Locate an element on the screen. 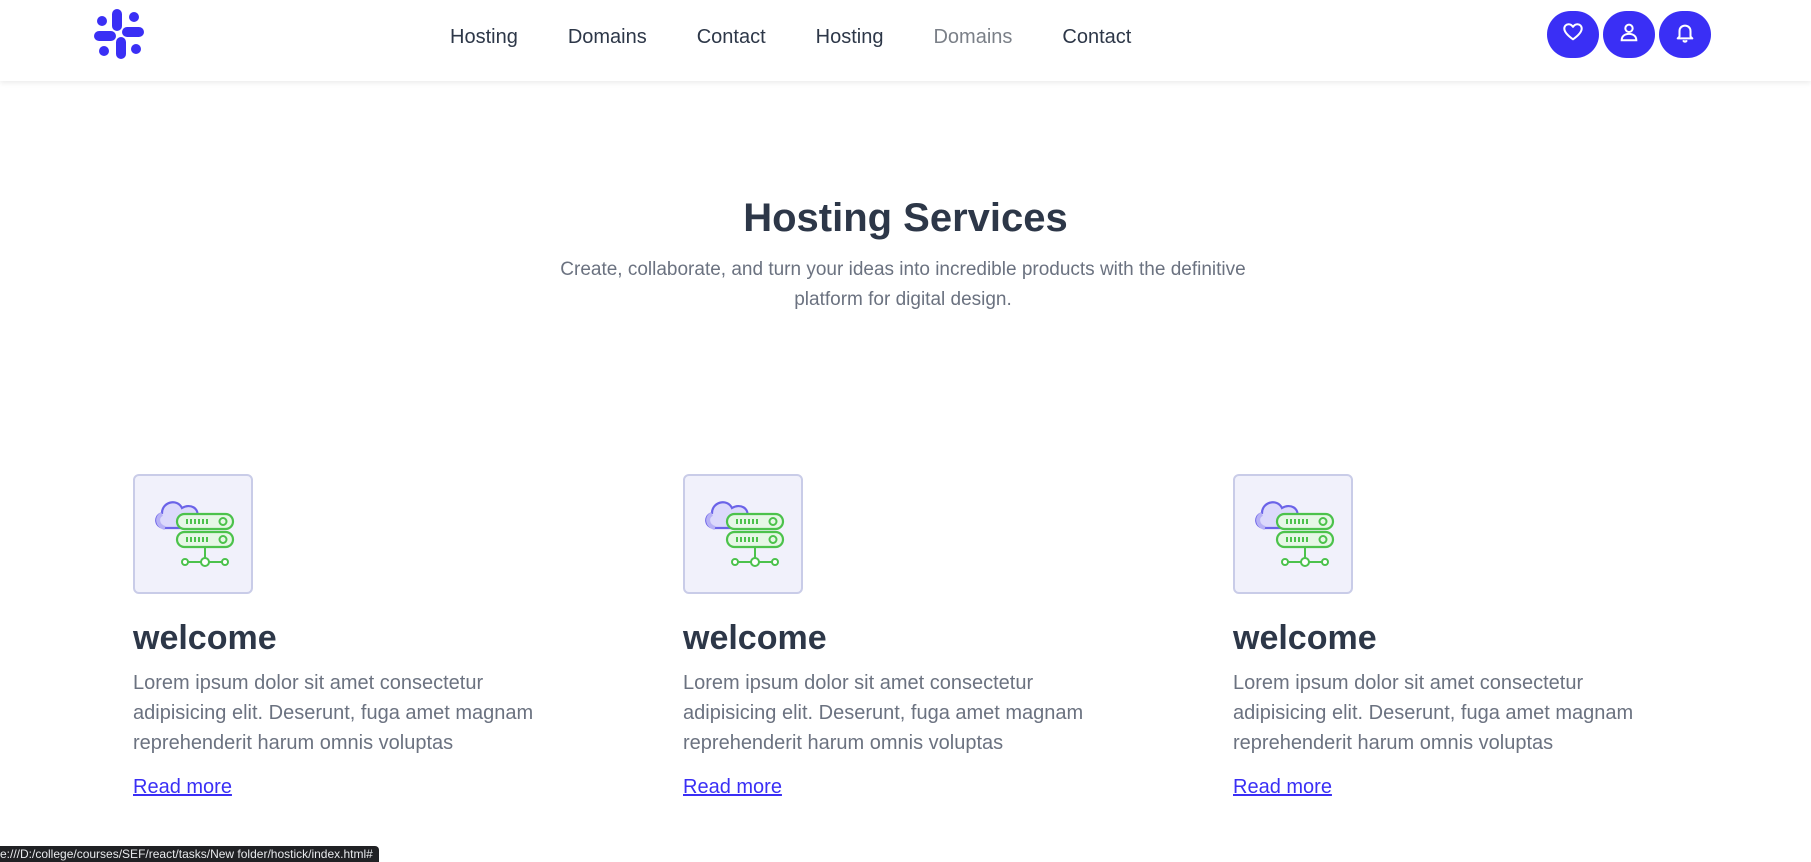  logo-icon is located at coordinates (119, 34).